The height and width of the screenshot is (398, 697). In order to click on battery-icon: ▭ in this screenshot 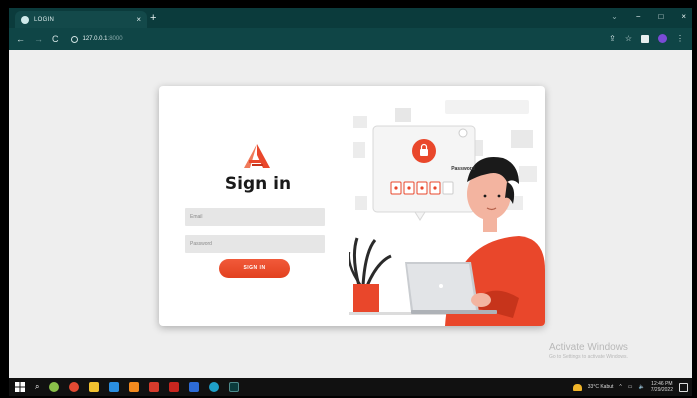, I will do `click(630, 387)`.